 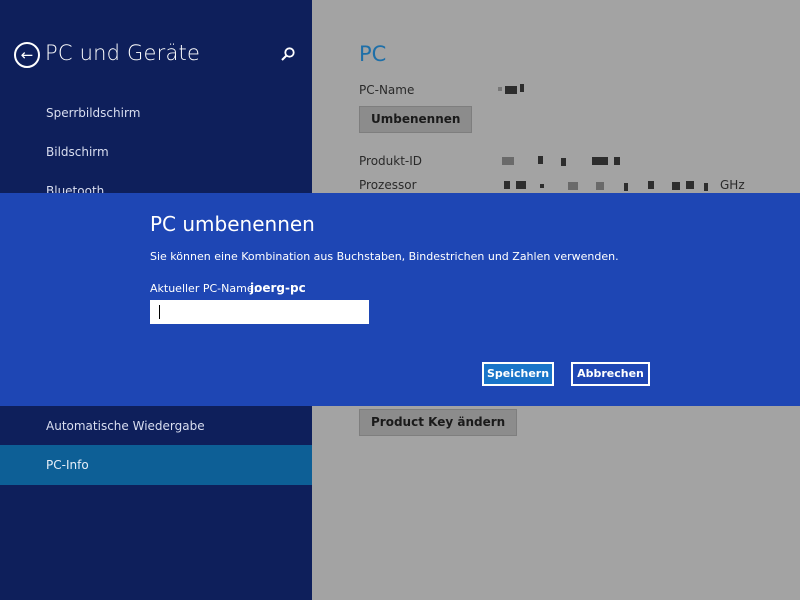 I want to click on nav-item-bildschirm: Bildschirm, so click(x=156, y=152).